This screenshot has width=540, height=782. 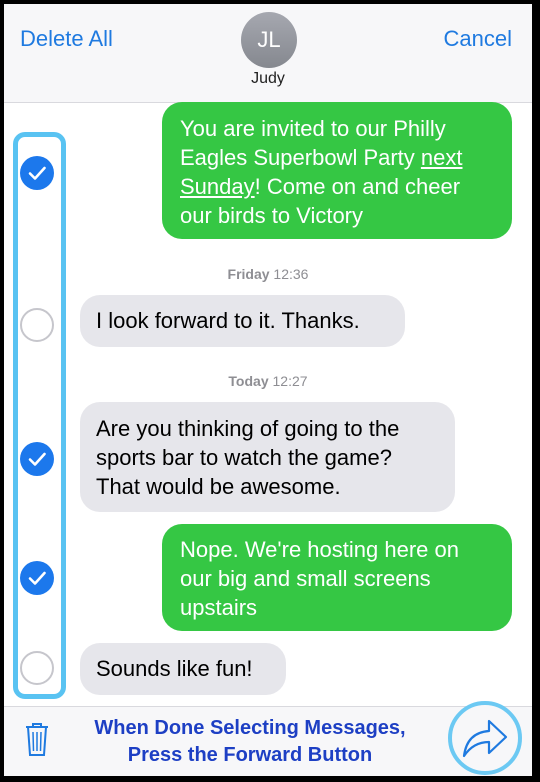 I want to click on selection-column-highlight, so click(x=39, y=415).